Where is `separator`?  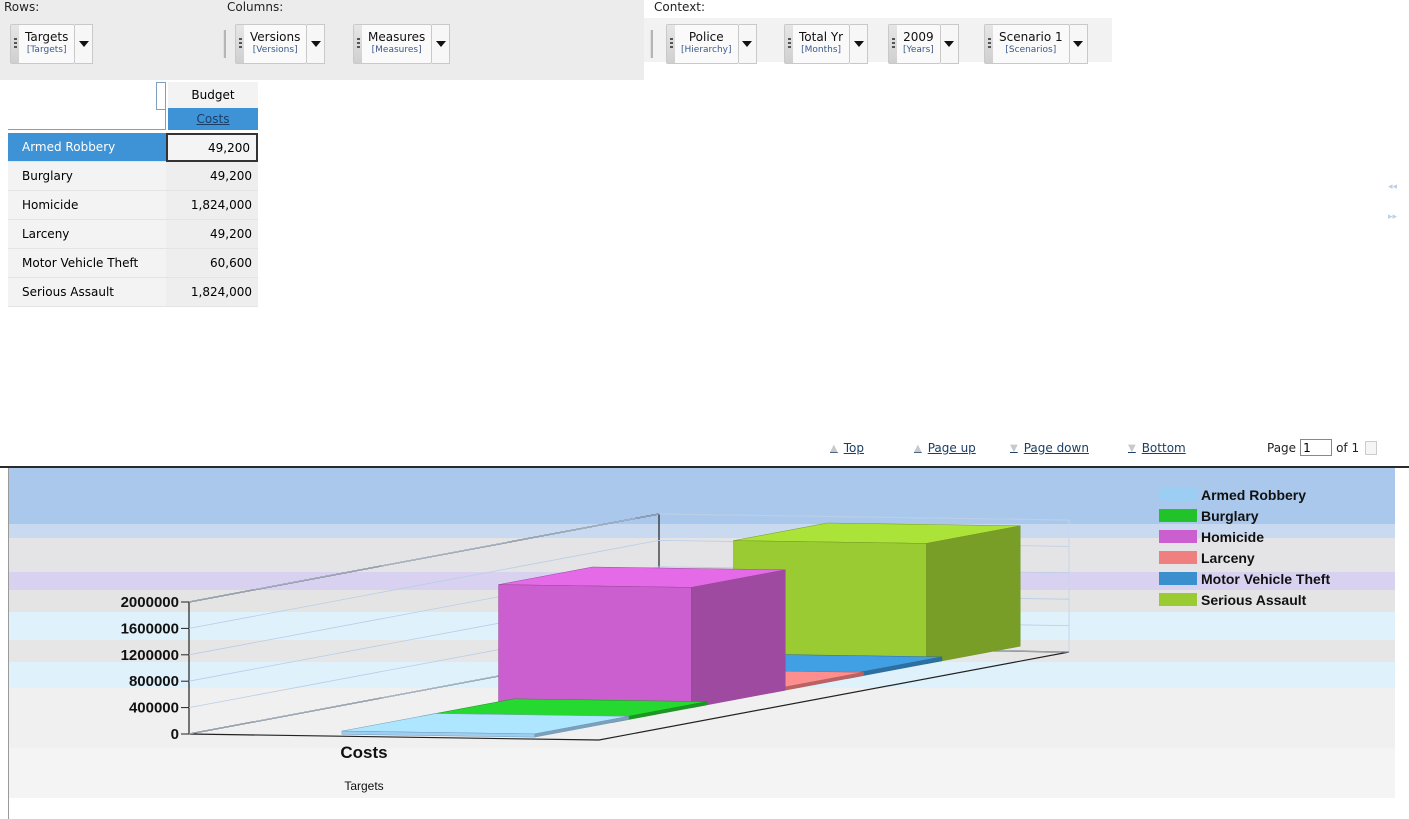
separator is located at coordinates (651, 44).